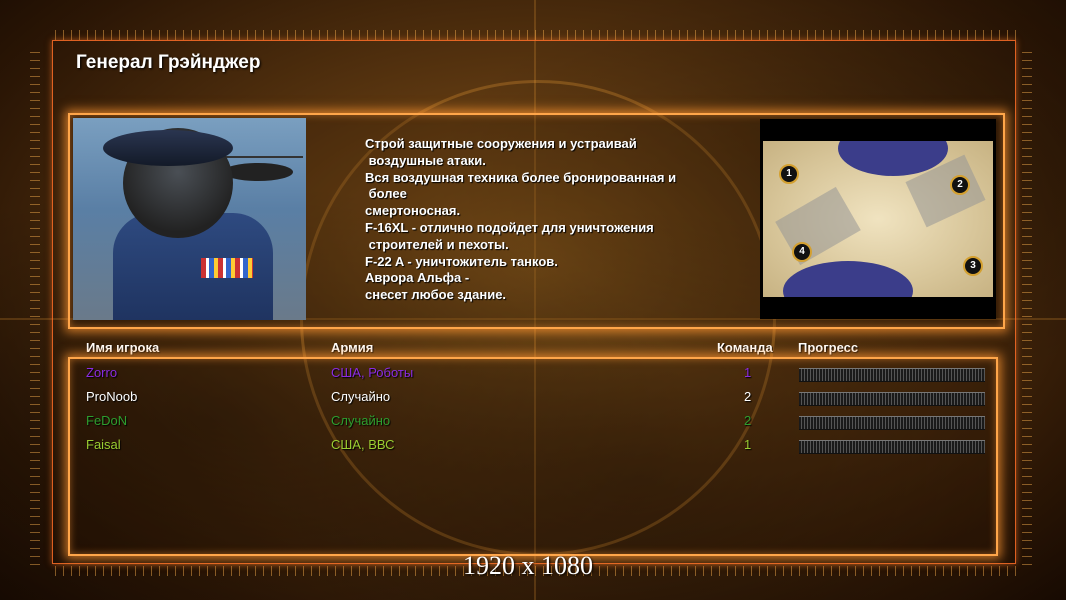 The height and width of the screenshot is (600, 1066). What do you see at coordinates (413, 211) in the screenshot?
I see `description-line: смертоносная.` at bounding box center [413, 211].